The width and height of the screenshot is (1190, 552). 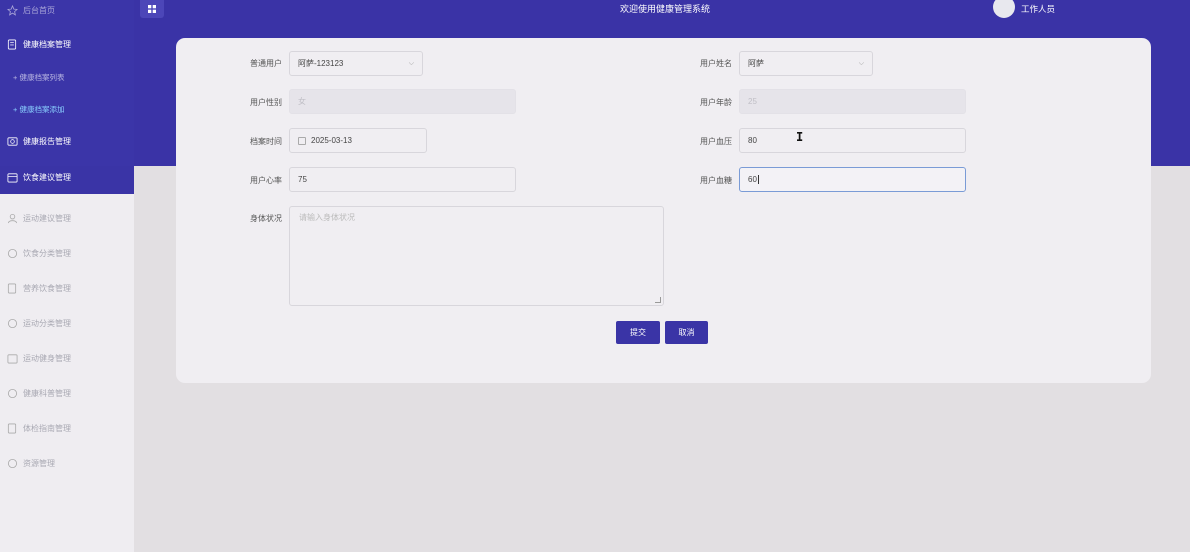 What do you see at coordinates (47, 218) in the screenshot?
I see `sidebar-item-label: 运动建议管理` at bounding box center [47, 218].